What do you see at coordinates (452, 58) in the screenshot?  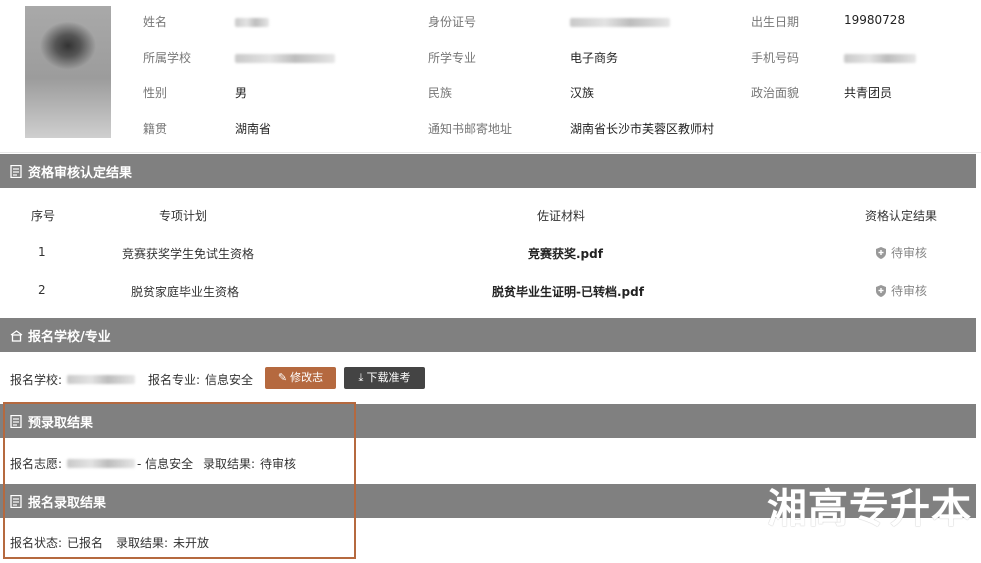 I see `major-label: 所学专业` at bounding box center [452, 58].